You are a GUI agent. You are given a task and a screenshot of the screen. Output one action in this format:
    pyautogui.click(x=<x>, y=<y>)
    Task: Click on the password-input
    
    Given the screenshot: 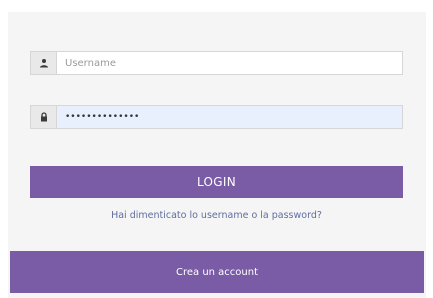 What is the action you would take?
    pyautogui.click(x=229, y=117)
    